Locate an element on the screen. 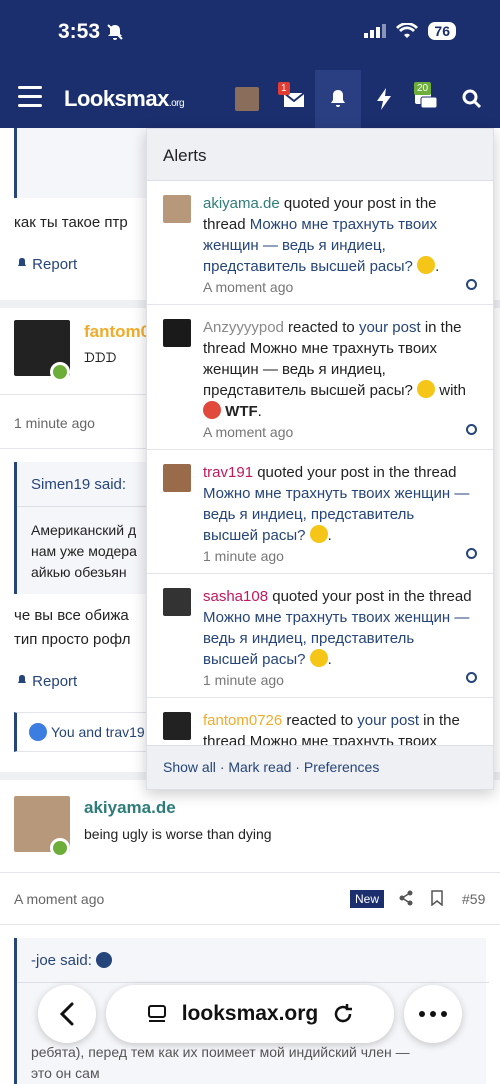 Image resolution: width=500 pixels, height=1084 pixels. reactions-summary: You and trav19 is located at coordinates (98, 732).